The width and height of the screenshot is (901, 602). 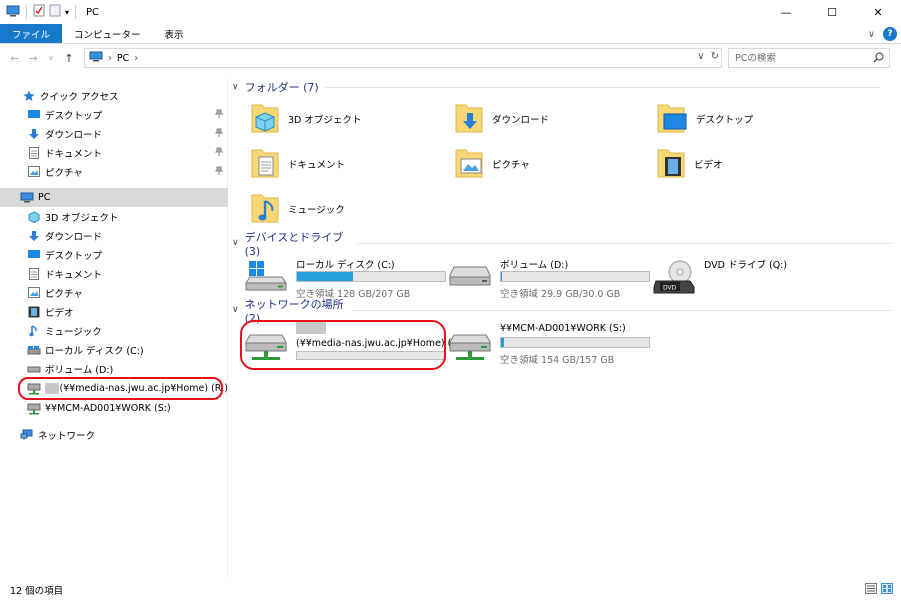 I want to click on tab-file: ファイル, so click(x=31, y=33).